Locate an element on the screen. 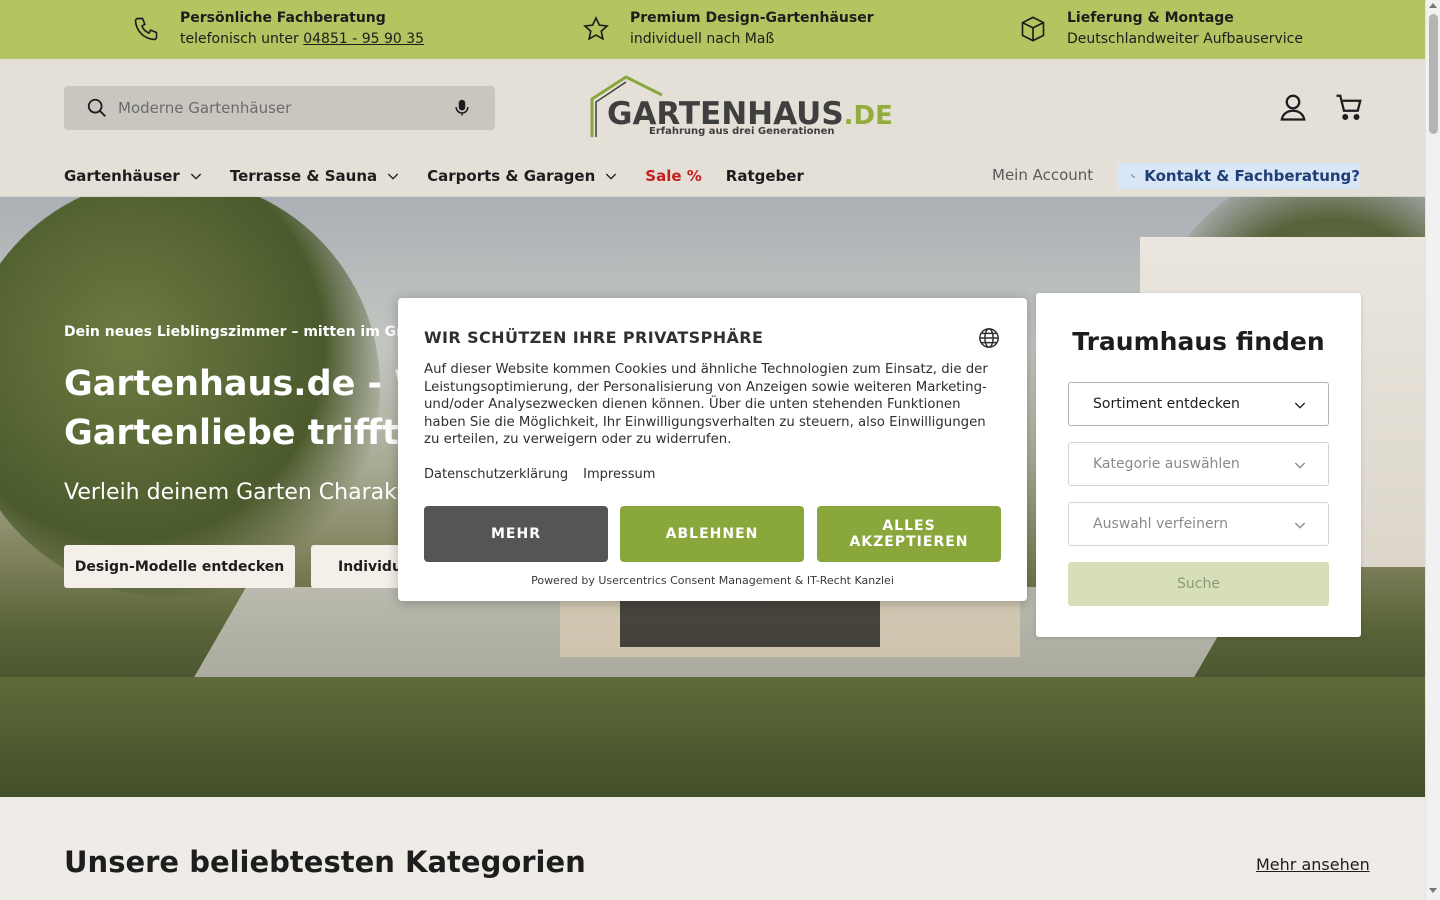 The width and height of the screenshot is (1440, 900). design-models-button: Design-Modelle entdecken is located at coordinates (179, 566).